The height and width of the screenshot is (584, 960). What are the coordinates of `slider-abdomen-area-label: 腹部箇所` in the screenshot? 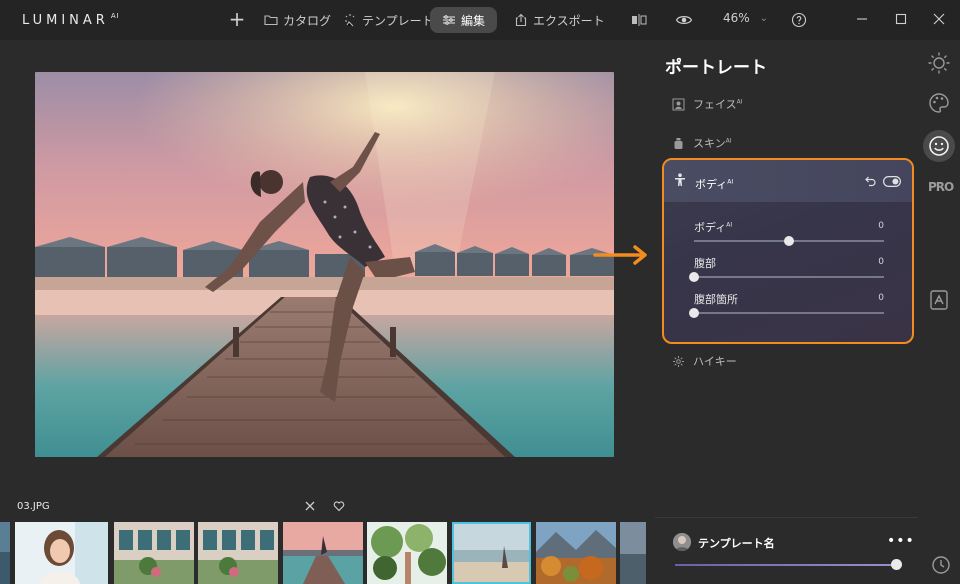 It's located at (716, 299).